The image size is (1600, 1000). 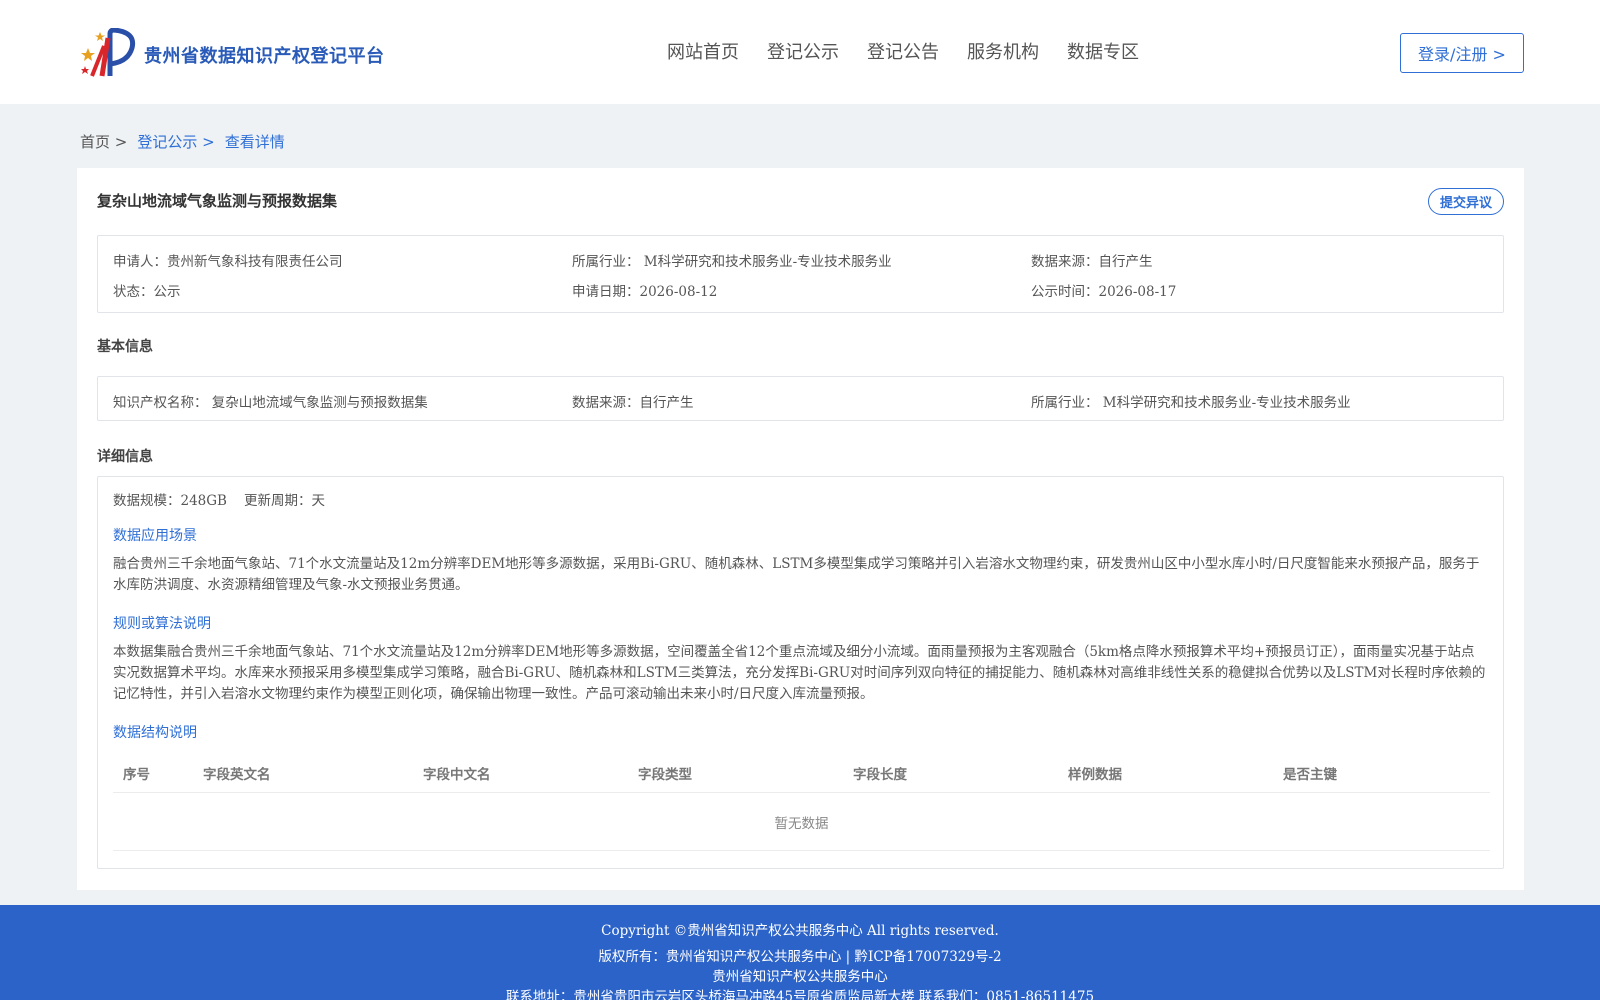 What do you see at coordinates (1191, 403) in the screenshot?
I see `basic-industry-field: 所属行业： M科学研究和技术服务业-专业技术服务业` at bounding box center [1191, 403].